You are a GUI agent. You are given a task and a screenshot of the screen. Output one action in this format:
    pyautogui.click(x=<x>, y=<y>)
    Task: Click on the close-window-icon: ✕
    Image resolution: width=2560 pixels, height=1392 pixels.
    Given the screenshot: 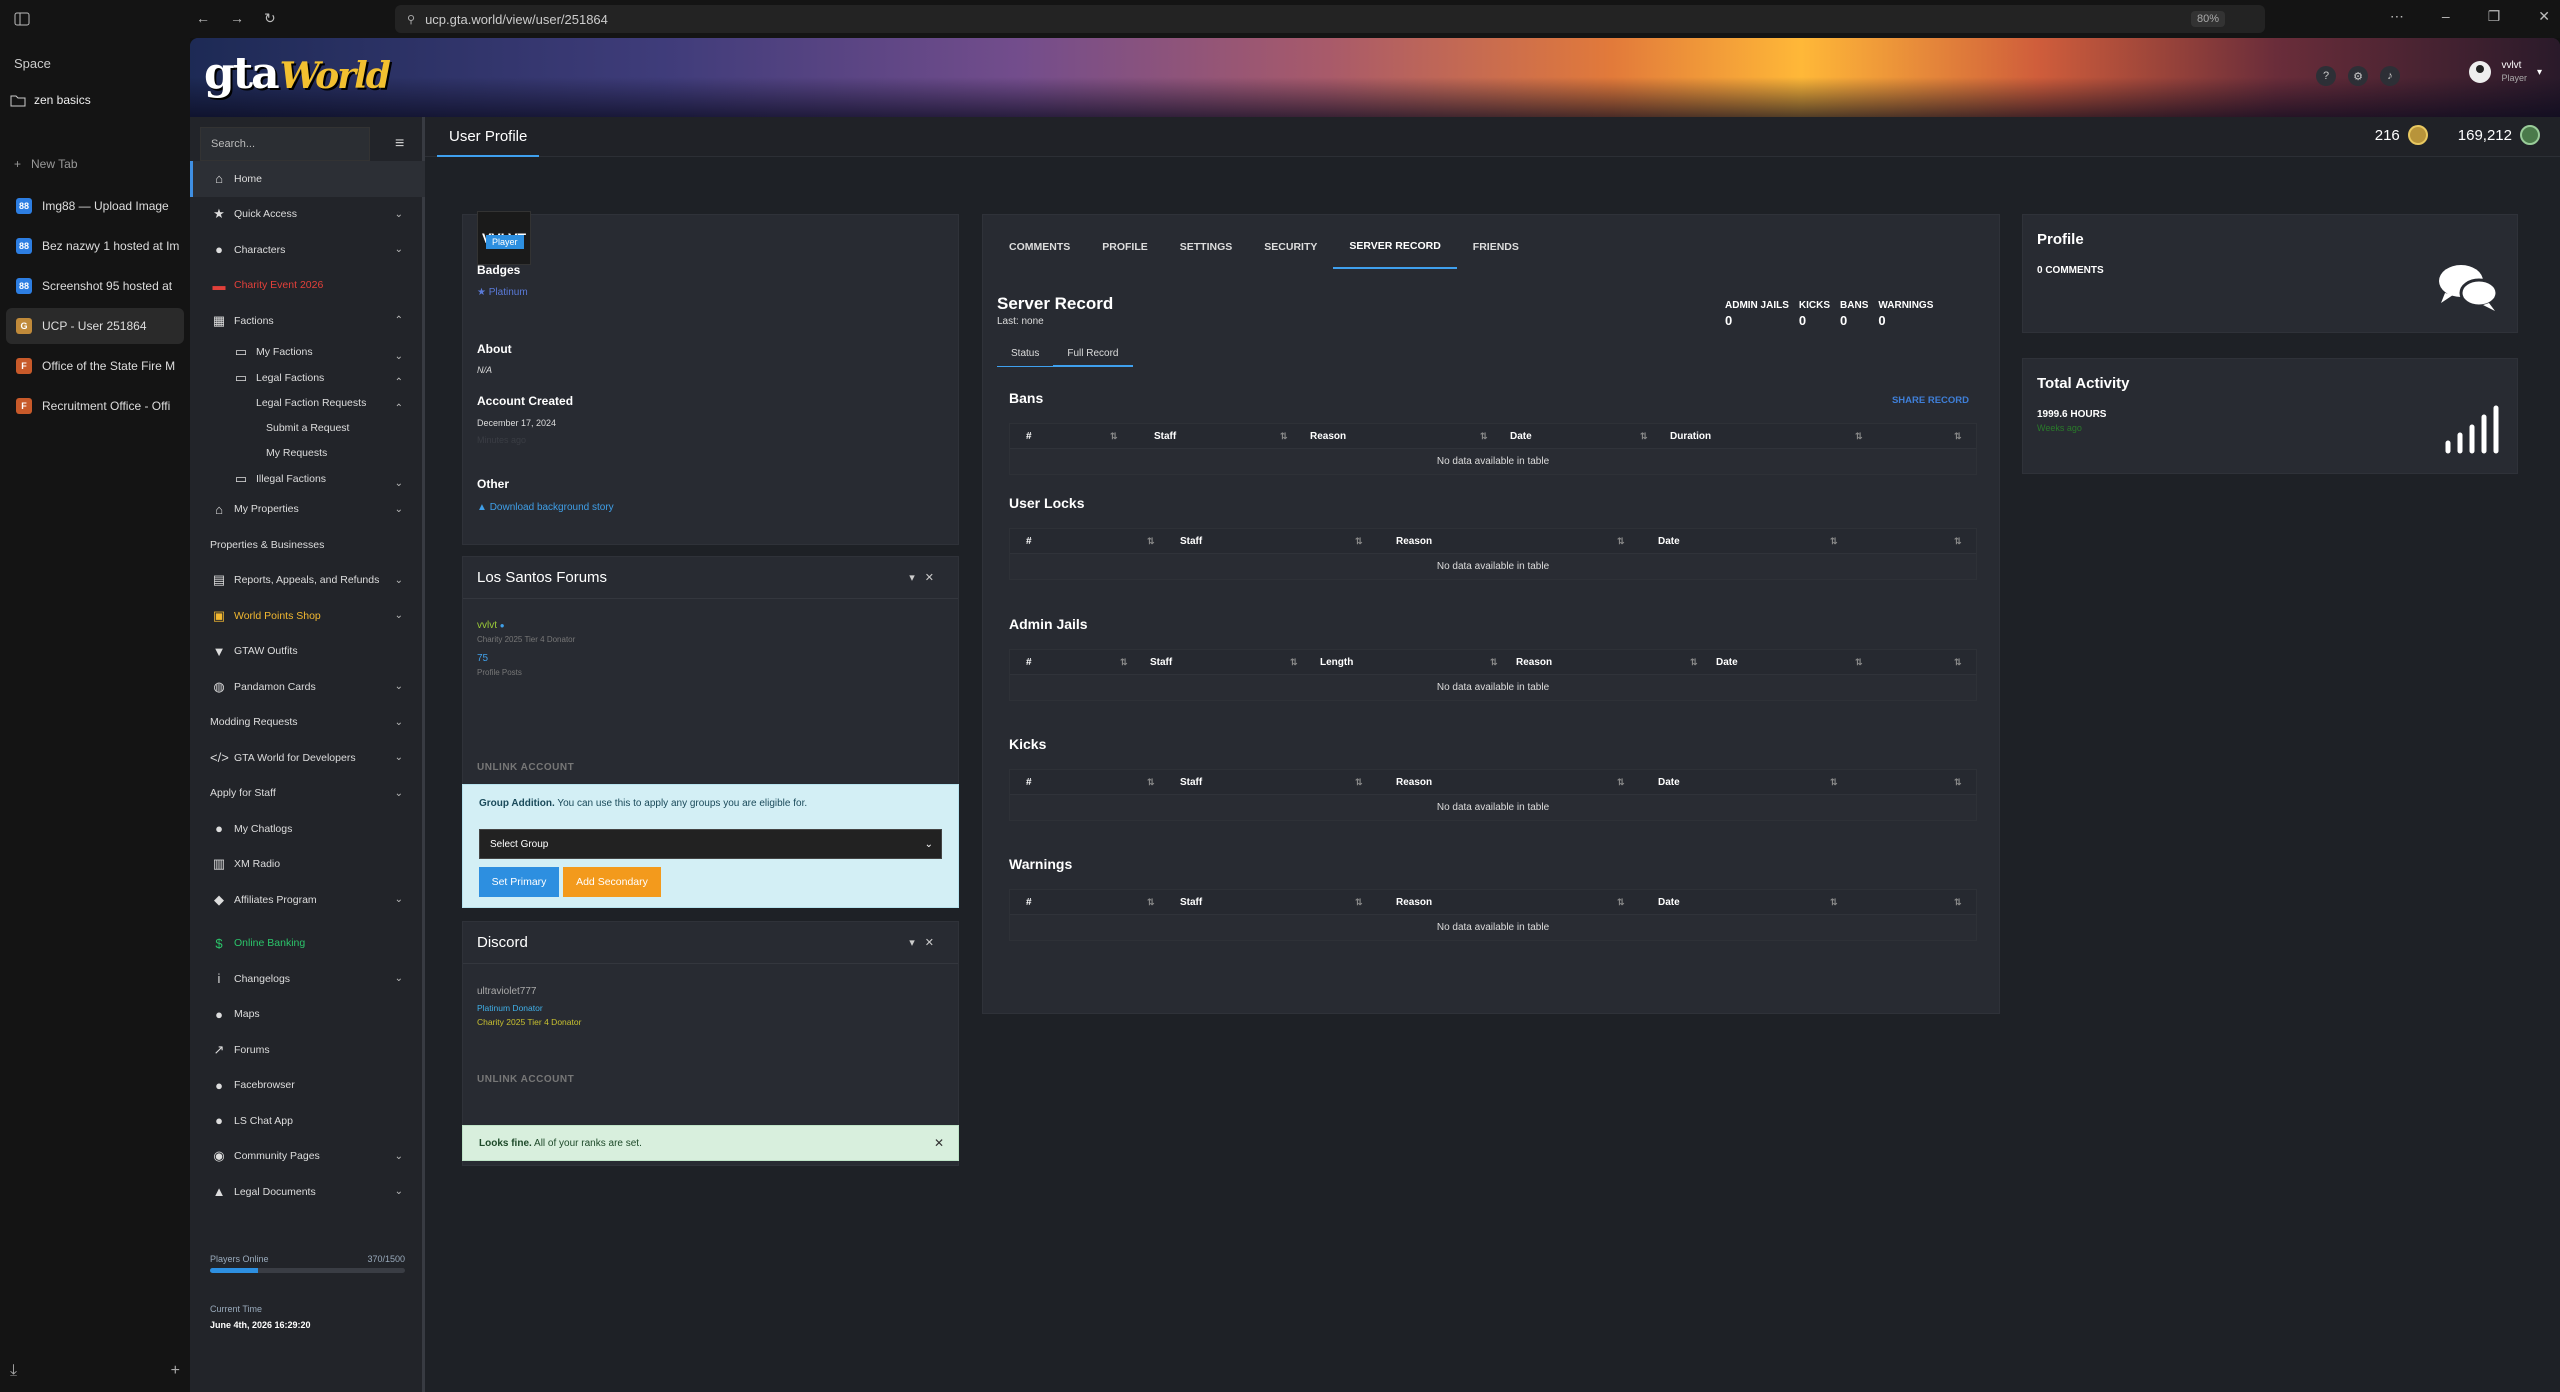 What is the action you would take?
    pyautogui.click(x=2544, y=16)
    